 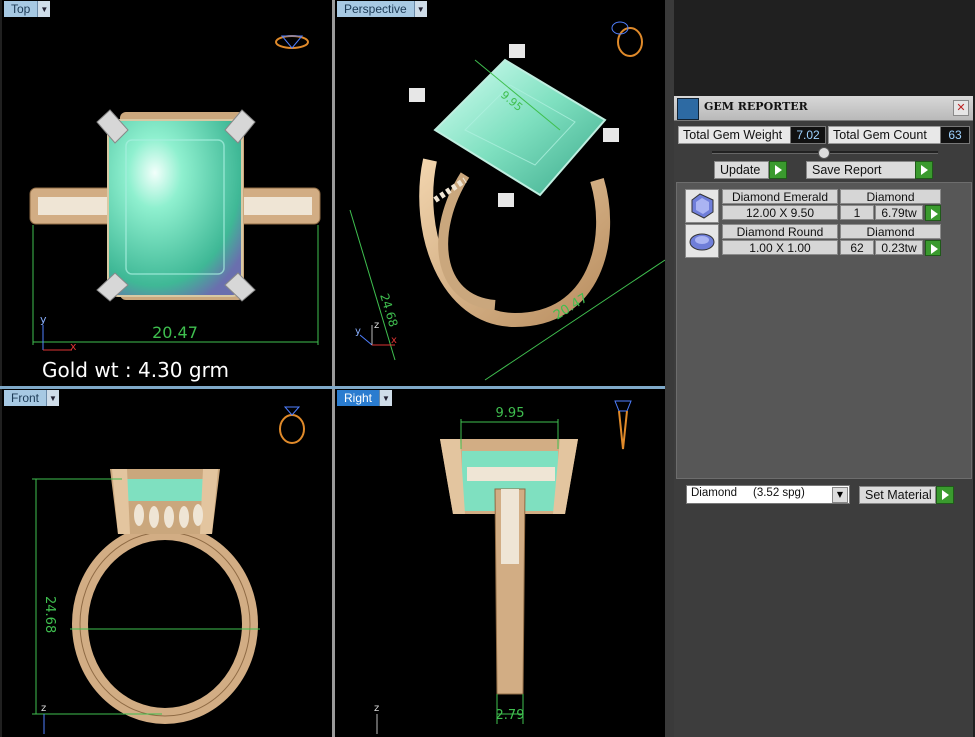 What do you see at coordinates (292, 42) in the screenshot?
I see `ring-view-icon` at bounding box center [292, 42].